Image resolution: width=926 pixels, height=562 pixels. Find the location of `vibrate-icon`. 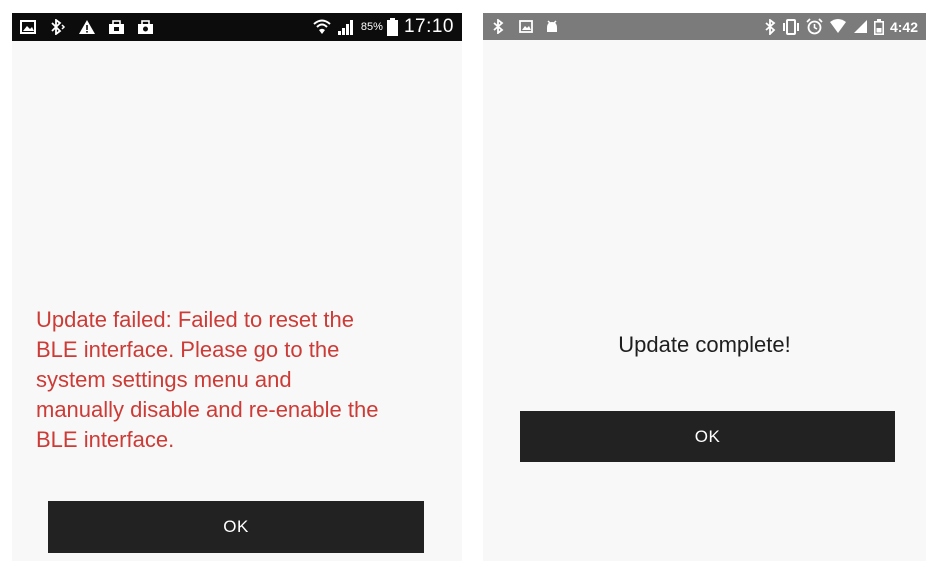

vibrate-icon is located at coordinates (791, 26).